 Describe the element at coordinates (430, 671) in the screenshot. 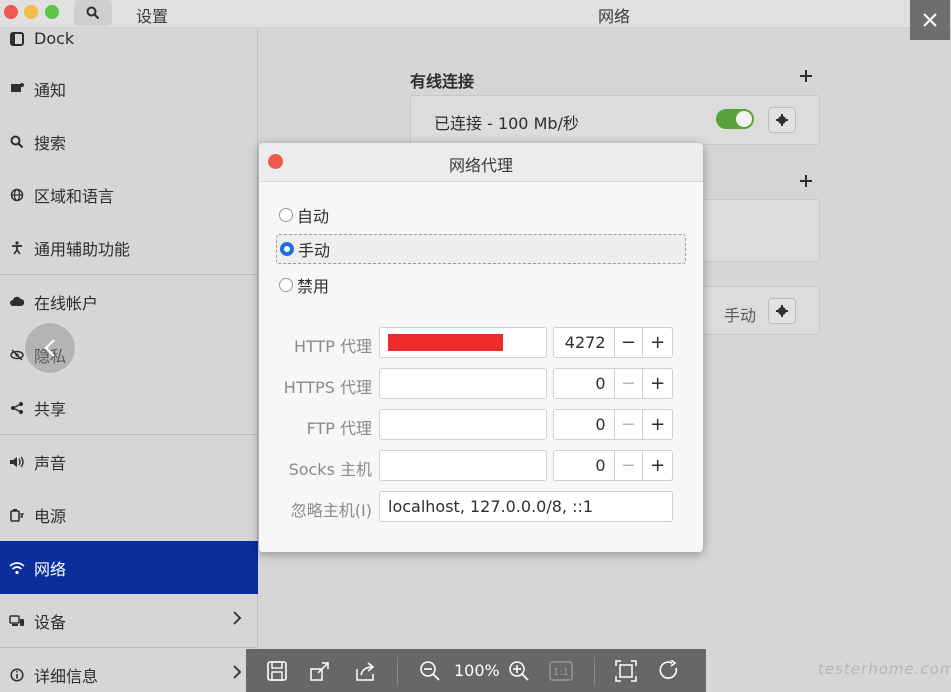

I see `zoom-out-icon` at that location.